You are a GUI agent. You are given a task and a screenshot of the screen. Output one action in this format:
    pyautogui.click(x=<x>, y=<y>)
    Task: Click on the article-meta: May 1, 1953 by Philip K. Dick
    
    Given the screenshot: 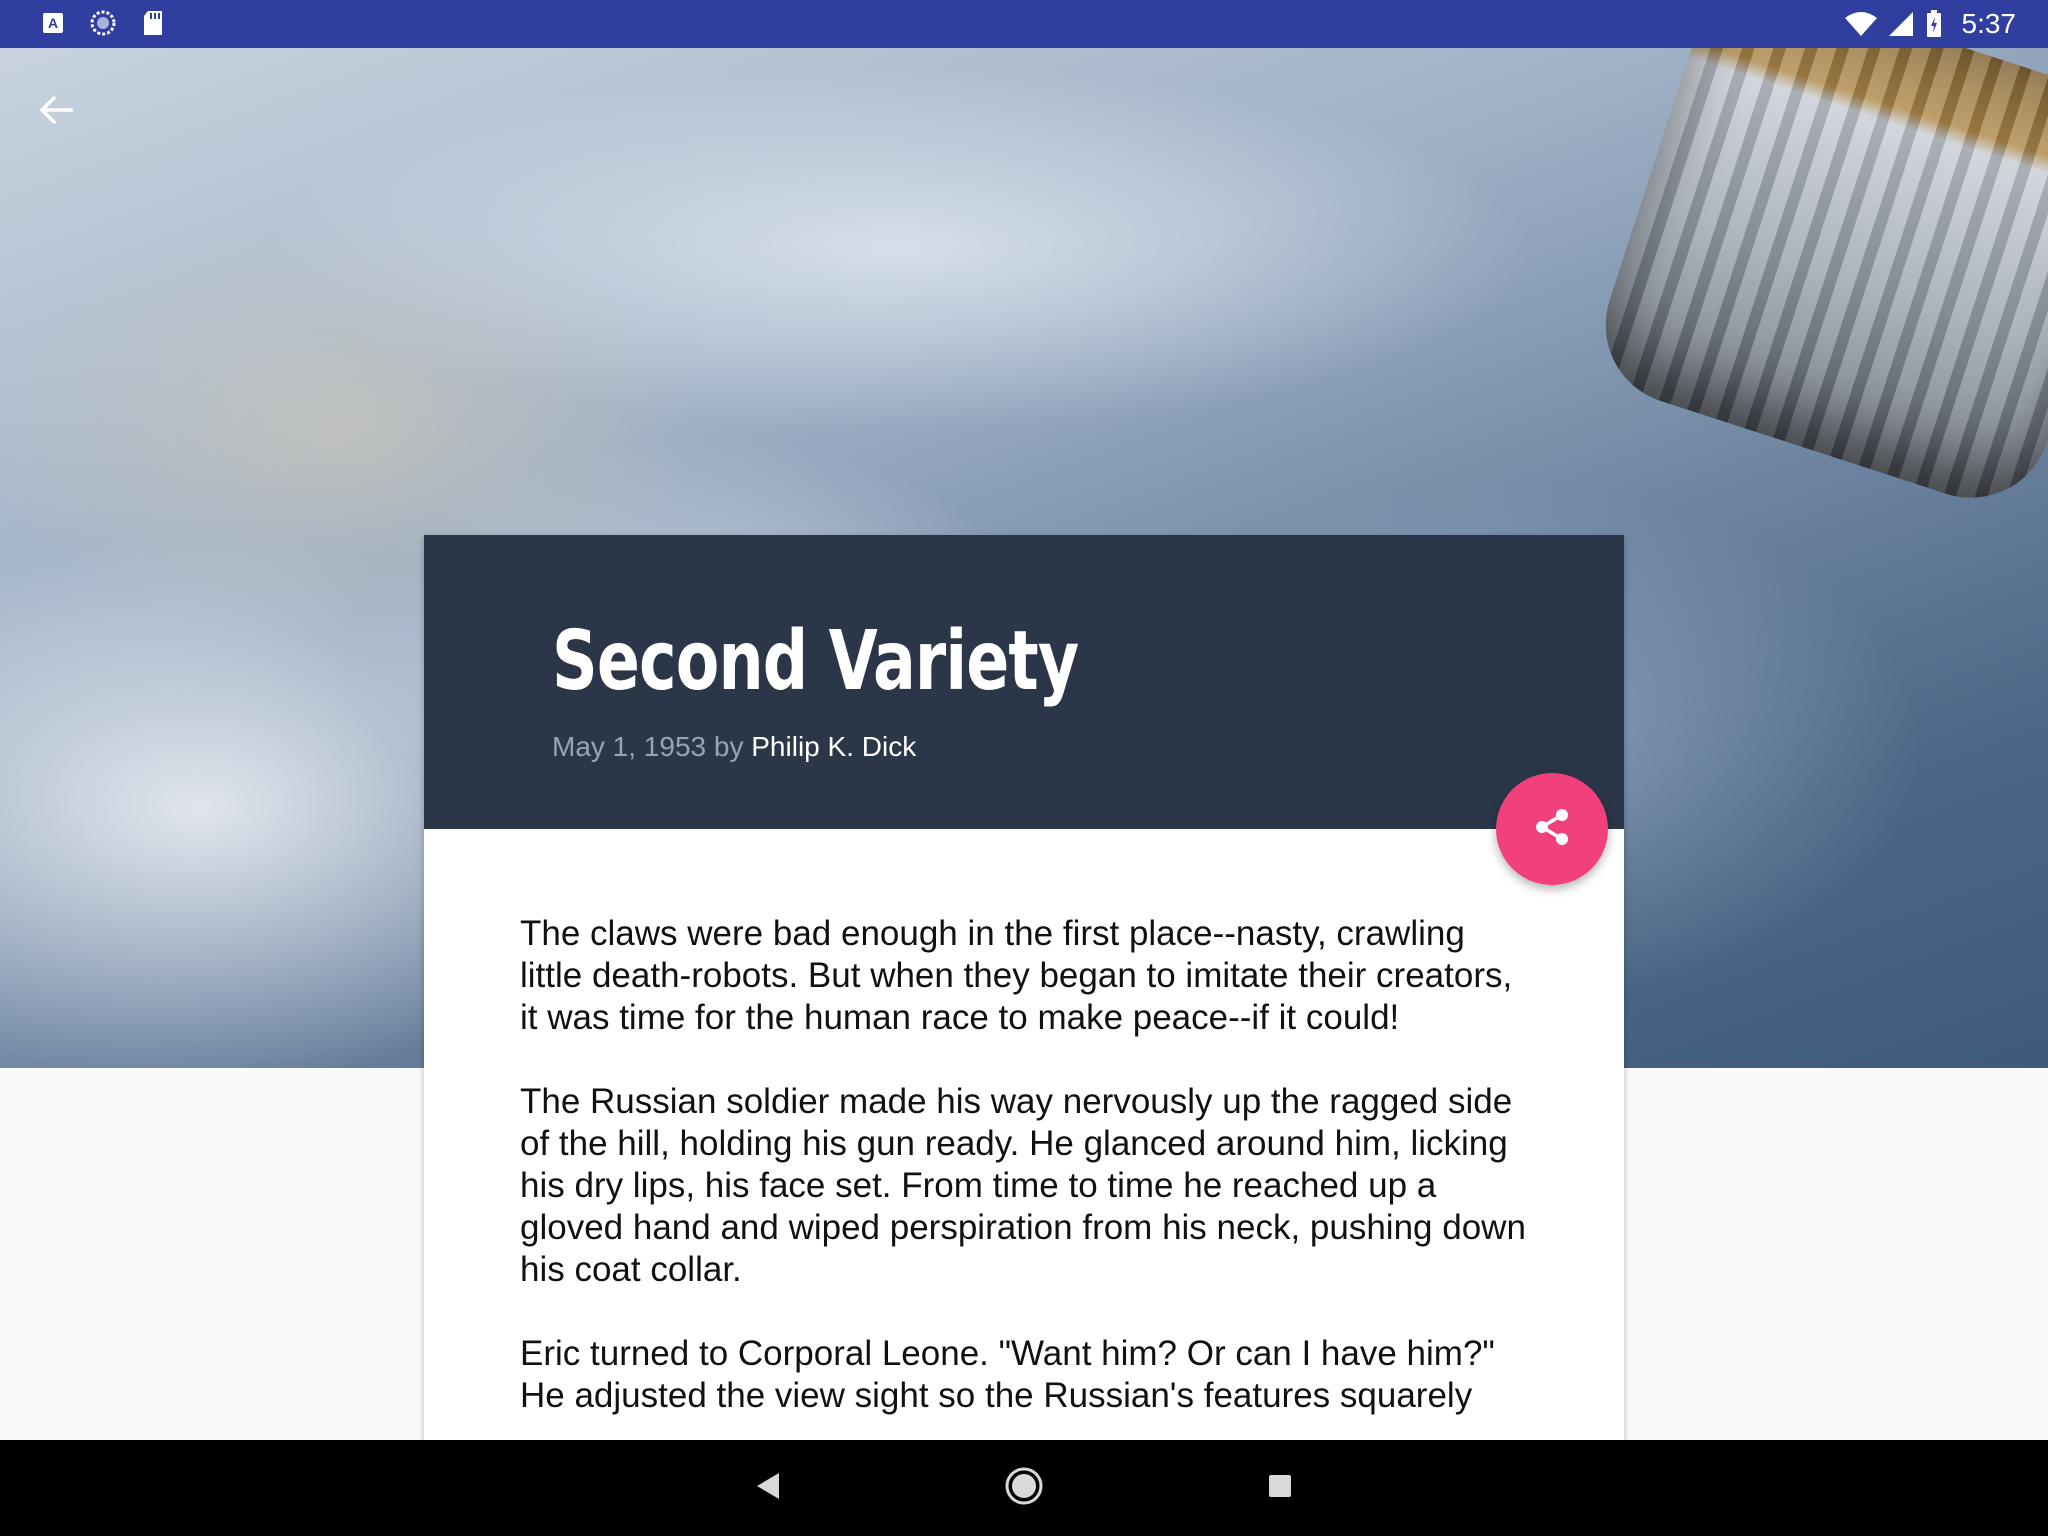 What is the action you would take?
    pyautogui.click(x=734, y=747)
    